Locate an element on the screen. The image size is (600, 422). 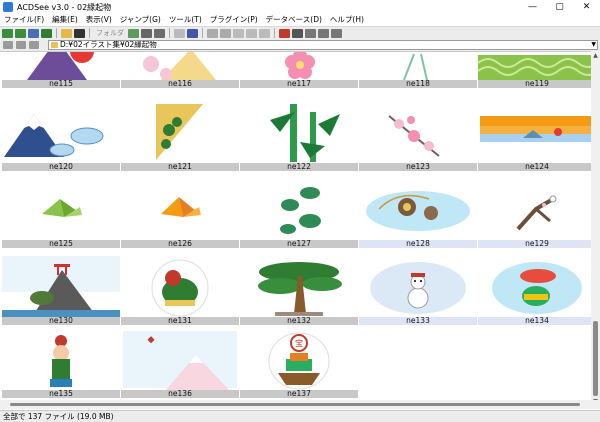
thumbnail-tile: ne118 is located at coordinates (418, 72).